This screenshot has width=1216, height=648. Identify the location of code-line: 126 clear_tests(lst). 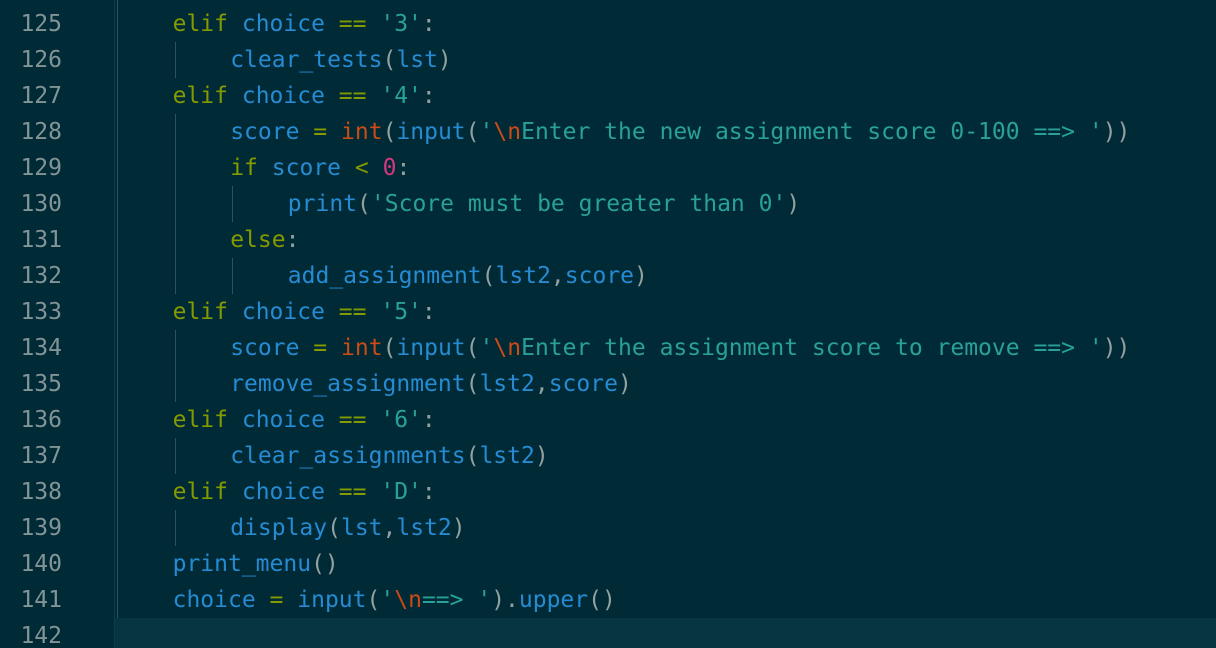
(608, 60).